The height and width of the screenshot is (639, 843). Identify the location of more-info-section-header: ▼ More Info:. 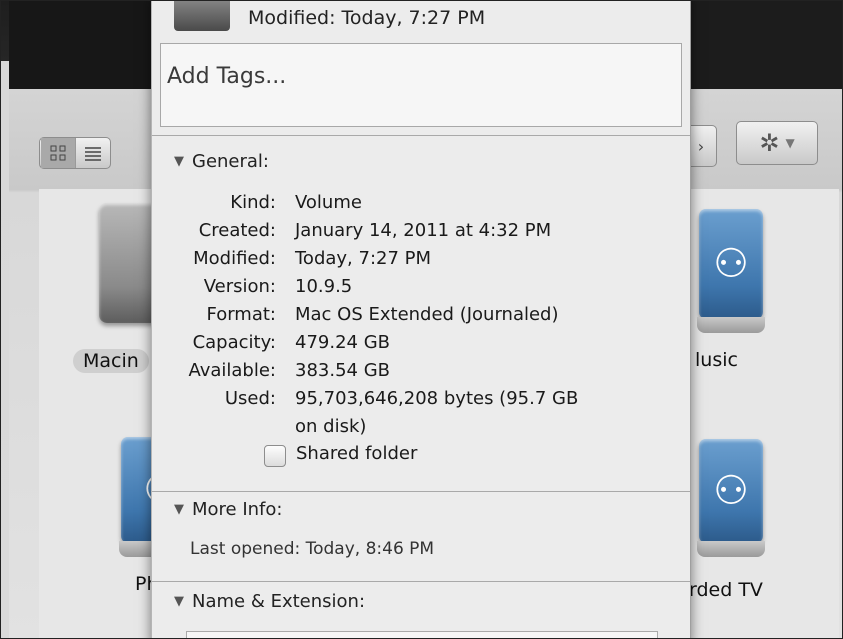
(228, 509).